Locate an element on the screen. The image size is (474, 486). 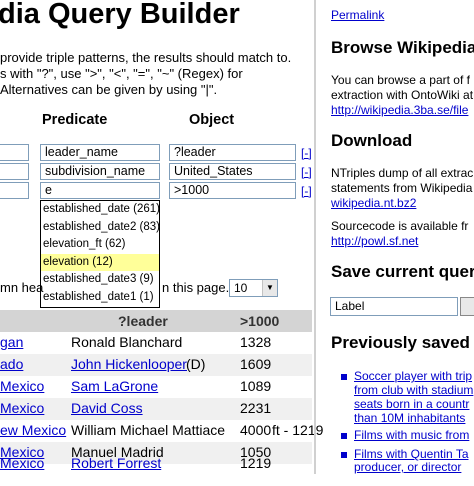
autocomplete-option: established_date (261) is located at coordinates (100, 210).